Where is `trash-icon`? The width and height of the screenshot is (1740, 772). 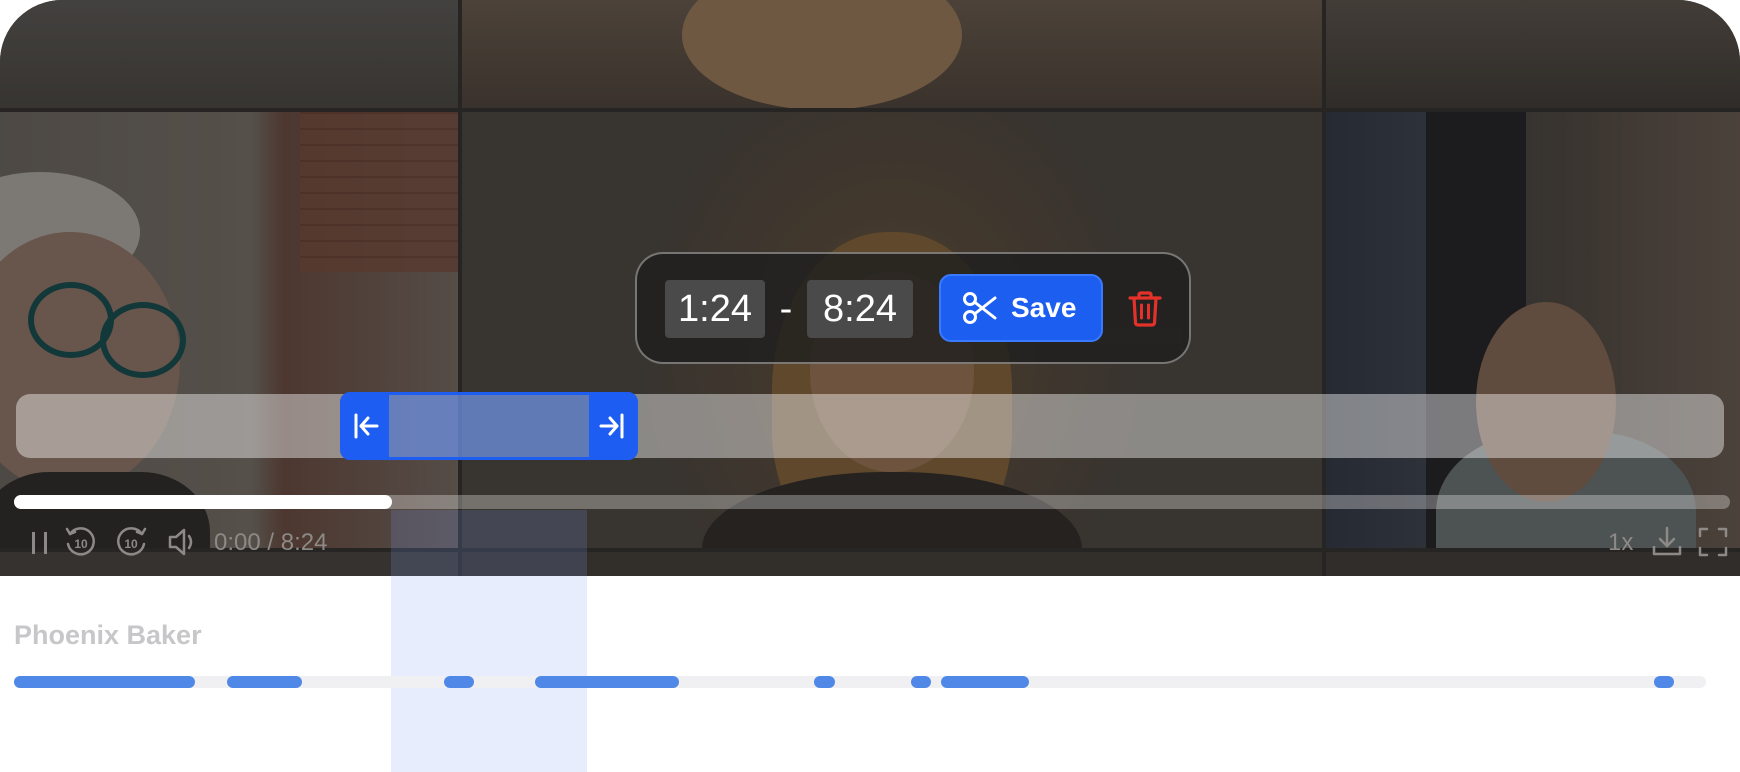 trash-icon is located at coordinates (1145, 309).